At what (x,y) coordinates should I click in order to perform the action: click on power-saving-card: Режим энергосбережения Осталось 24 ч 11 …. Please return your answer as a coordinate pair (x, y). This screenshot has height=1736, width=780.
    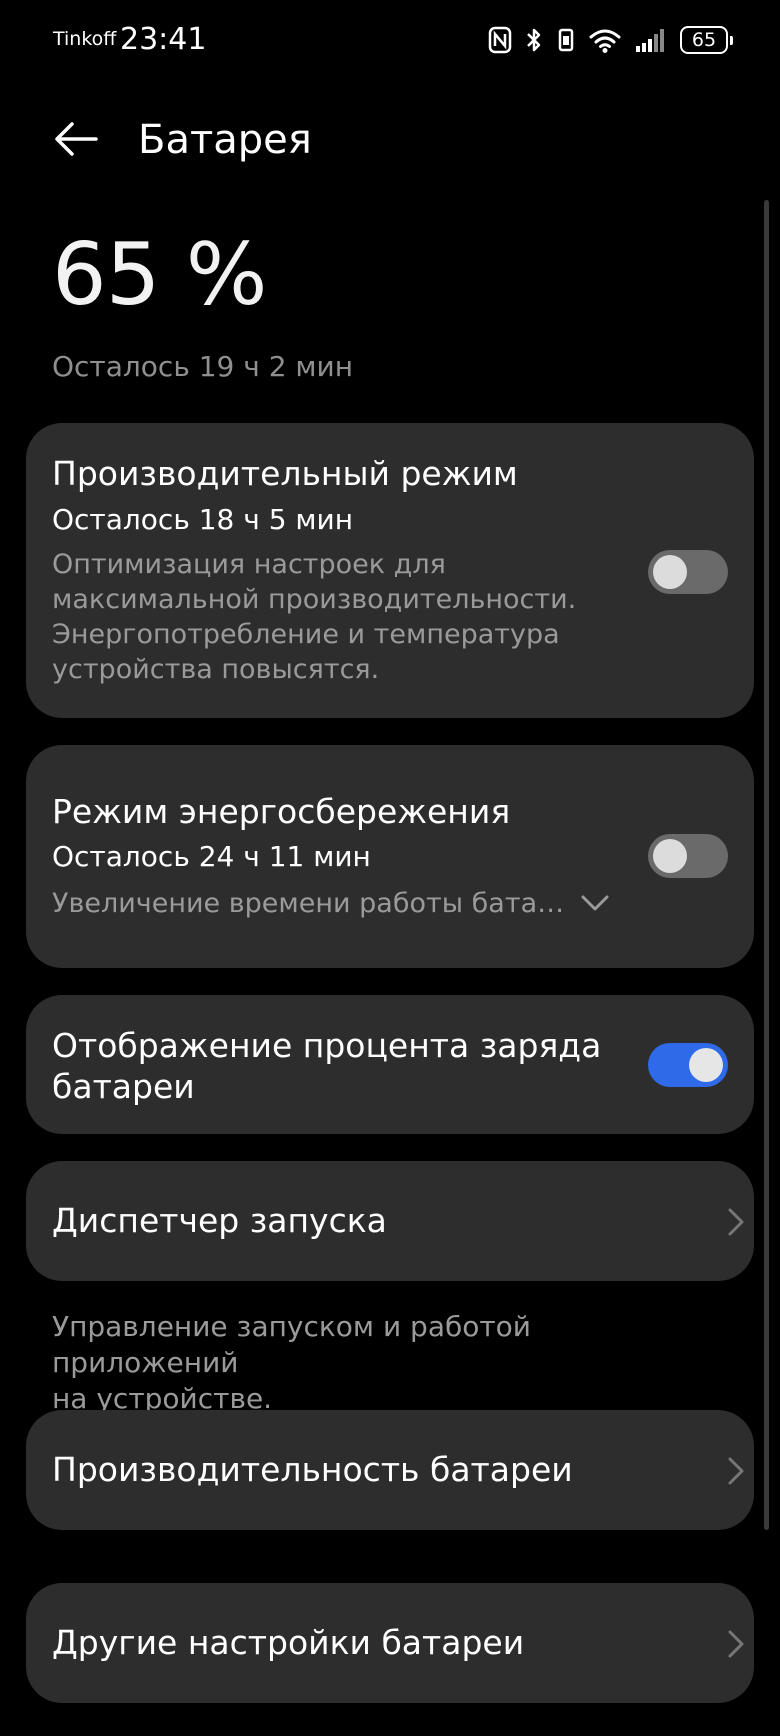
    Looking at the image, I should click on (390, 856).